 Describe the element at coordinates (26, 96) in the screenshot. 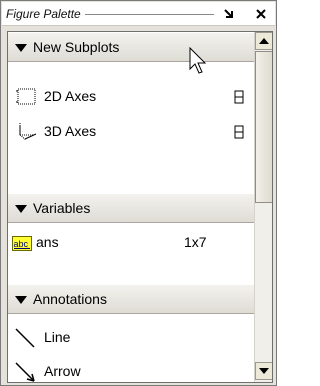

I see `axes-2d-icon` at that location.